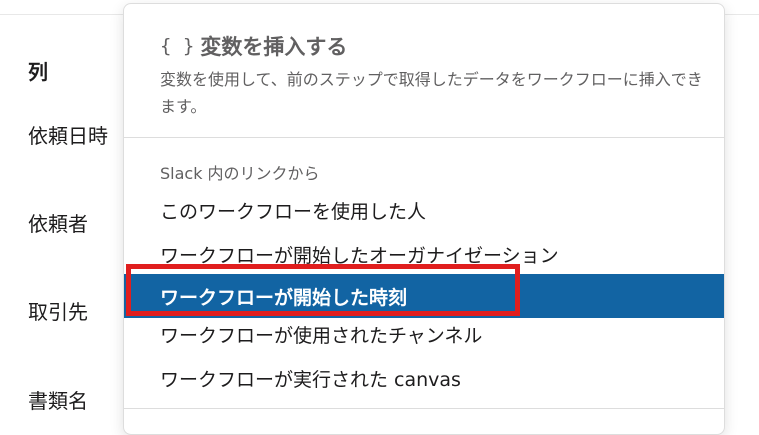 The width and height of the screenshot is (759, 435). I want to click on menu-item-label: このワークフローを使用した人, so click(293, 211).